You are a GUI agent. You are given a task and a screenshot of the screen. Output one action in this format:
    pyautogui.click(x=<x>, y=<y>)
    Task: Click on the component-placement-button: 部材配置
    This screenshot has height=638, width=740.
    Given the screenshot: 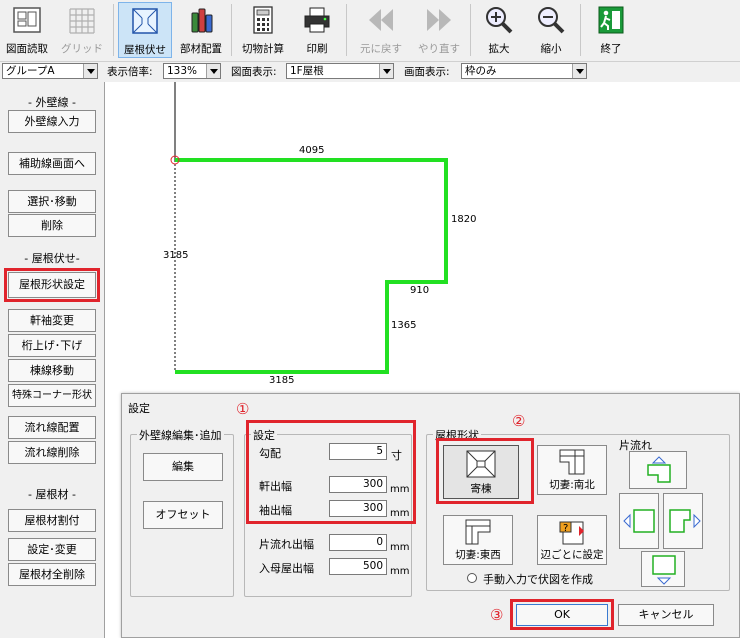 What is the action you would take?
    pyautogui.click(x=201, y=30)
    